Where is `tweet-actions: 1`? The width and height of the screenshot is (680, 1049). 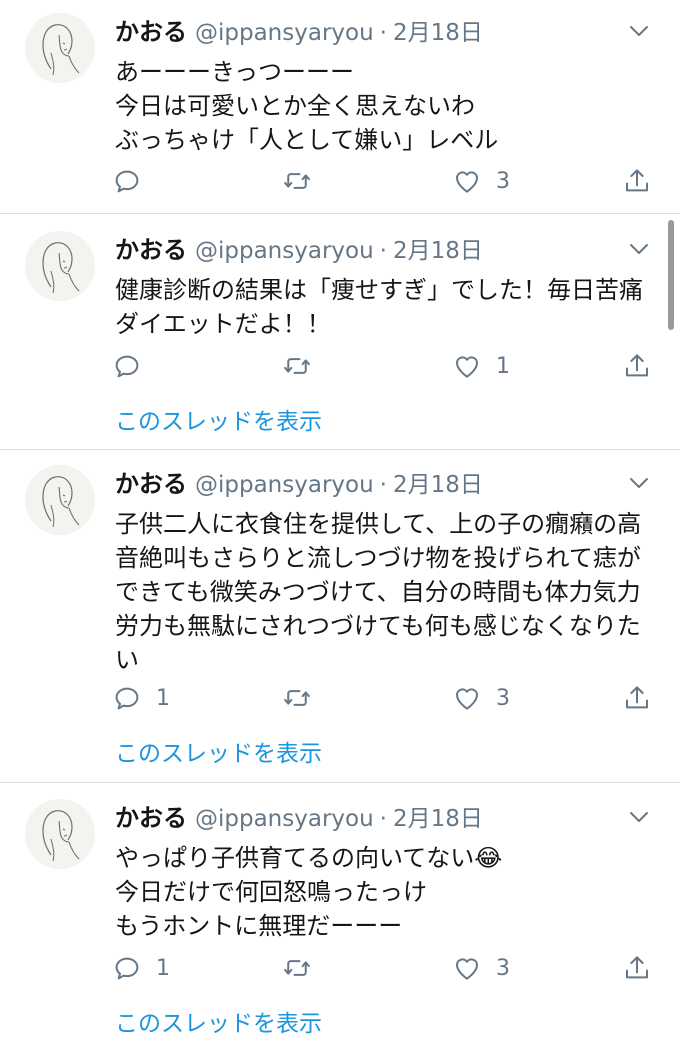 tweet-actions: 1 is located at coordinates (340, 366).